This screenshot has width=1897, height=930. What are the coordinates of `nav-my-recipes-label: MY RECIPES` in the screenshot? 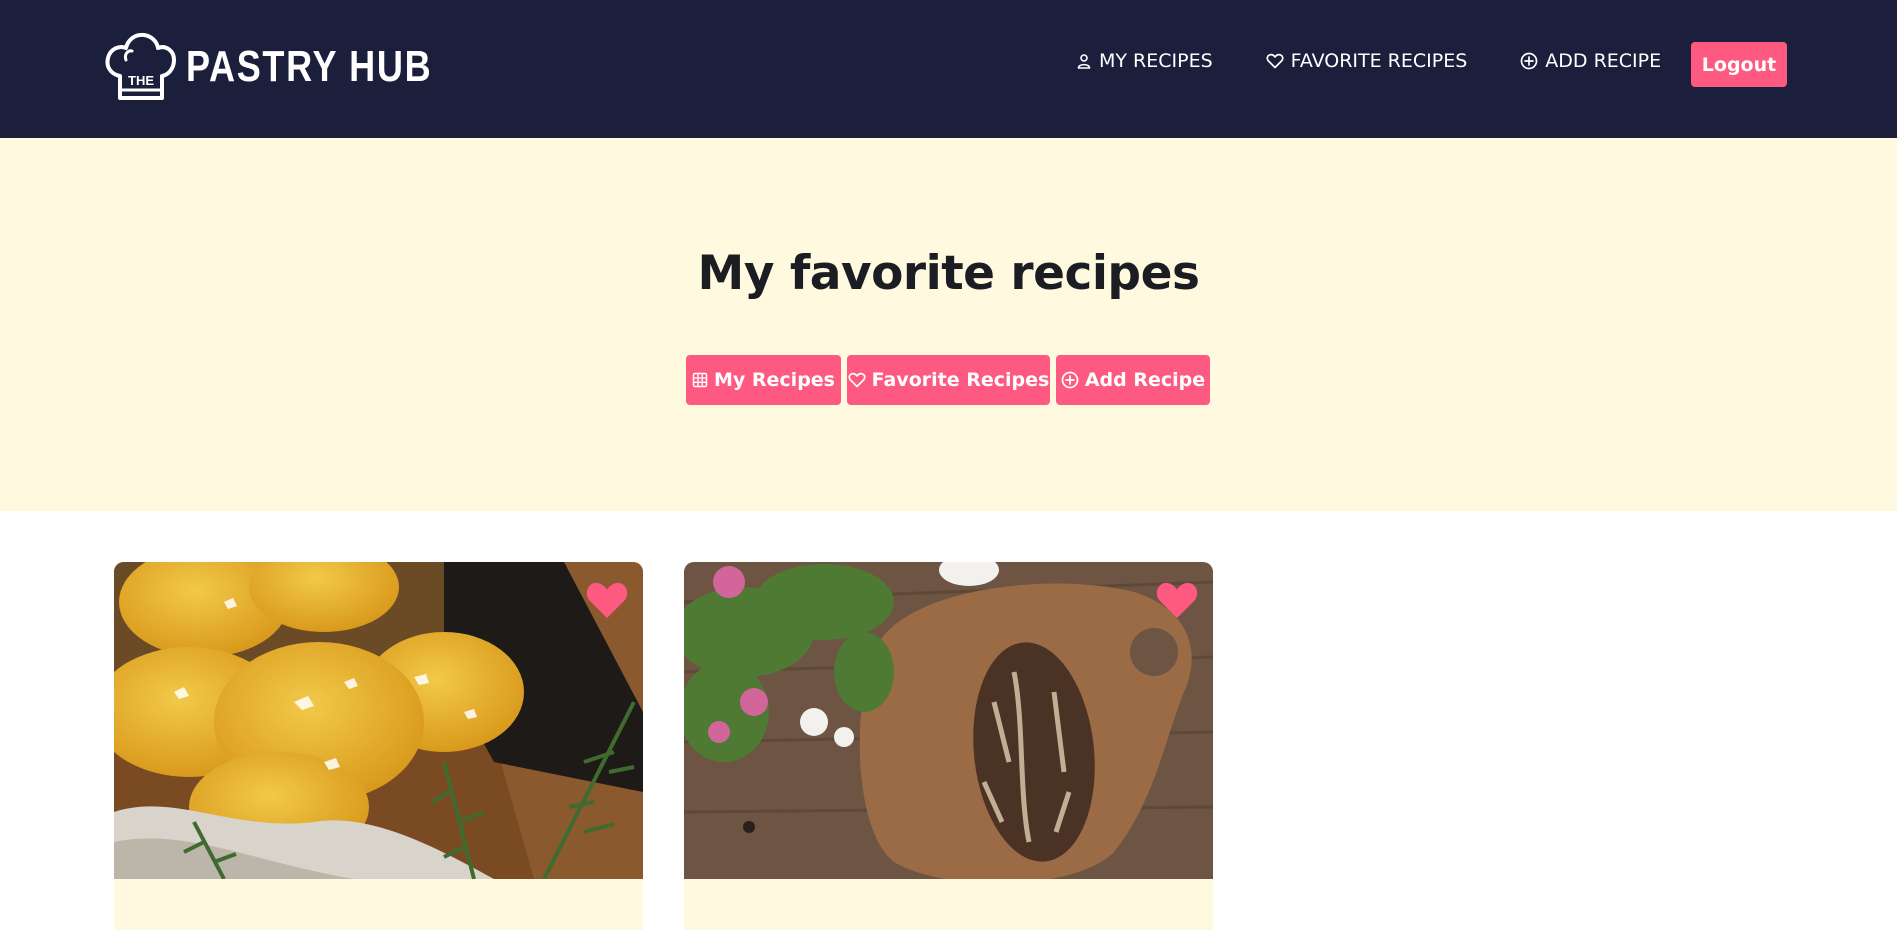 It's located at (1156, 61).